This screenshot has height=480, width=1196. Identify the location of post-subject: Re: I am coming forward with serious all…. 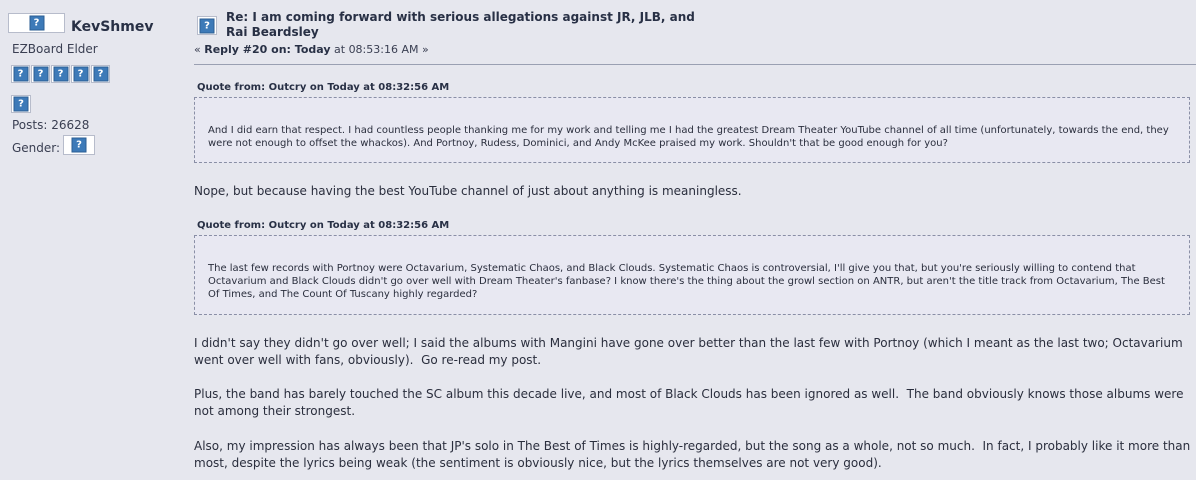
(486, 25).